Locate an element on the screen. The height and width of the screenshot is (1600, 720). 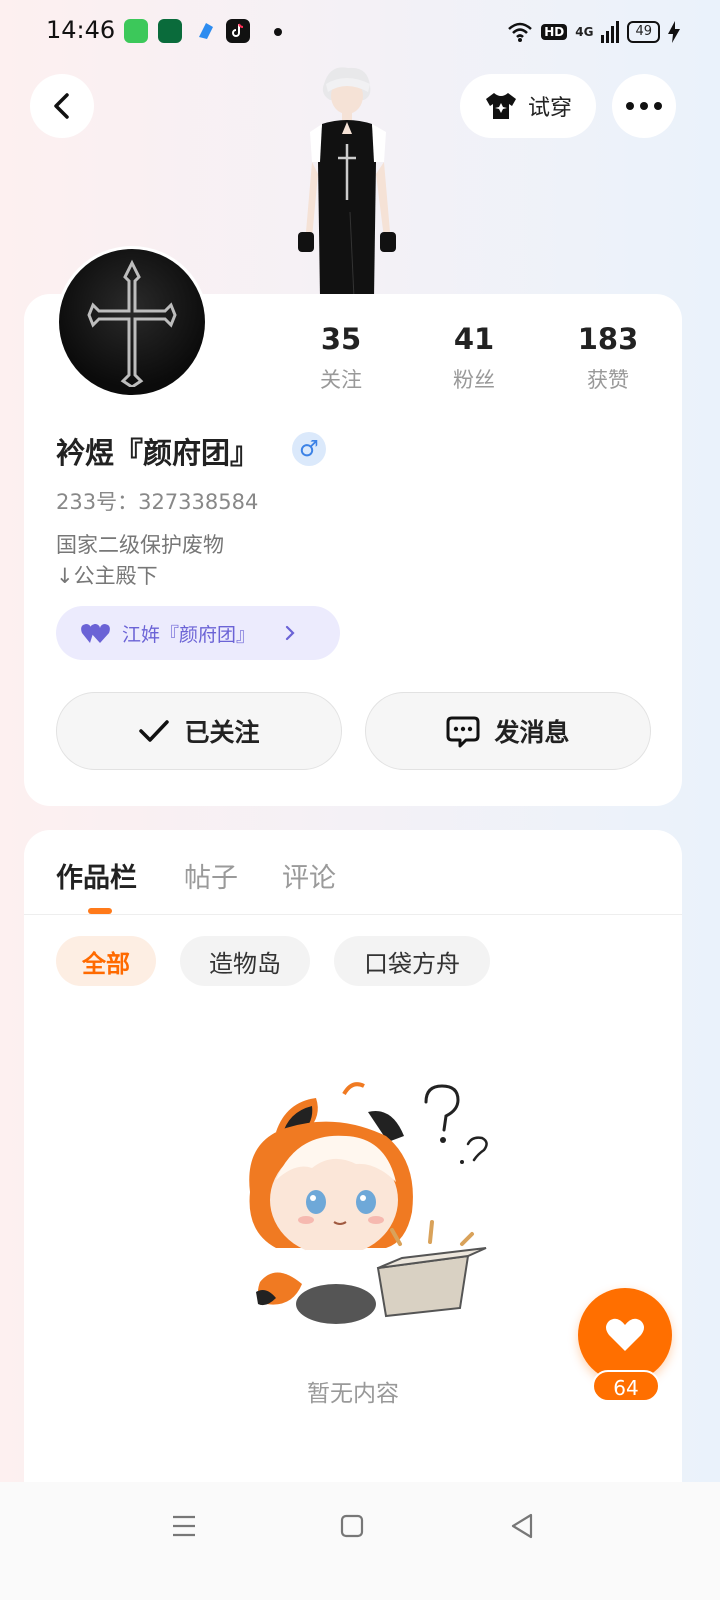
chevron-right-icon is located at coordinates (290, 633).